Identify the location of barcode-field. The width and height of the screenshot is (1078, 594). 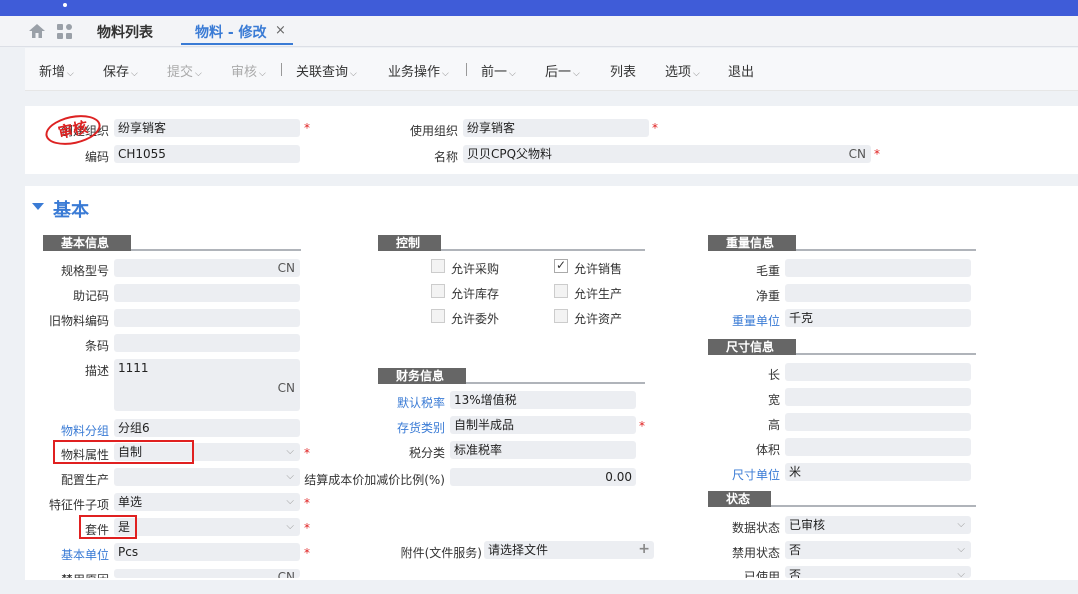
(207, 343).